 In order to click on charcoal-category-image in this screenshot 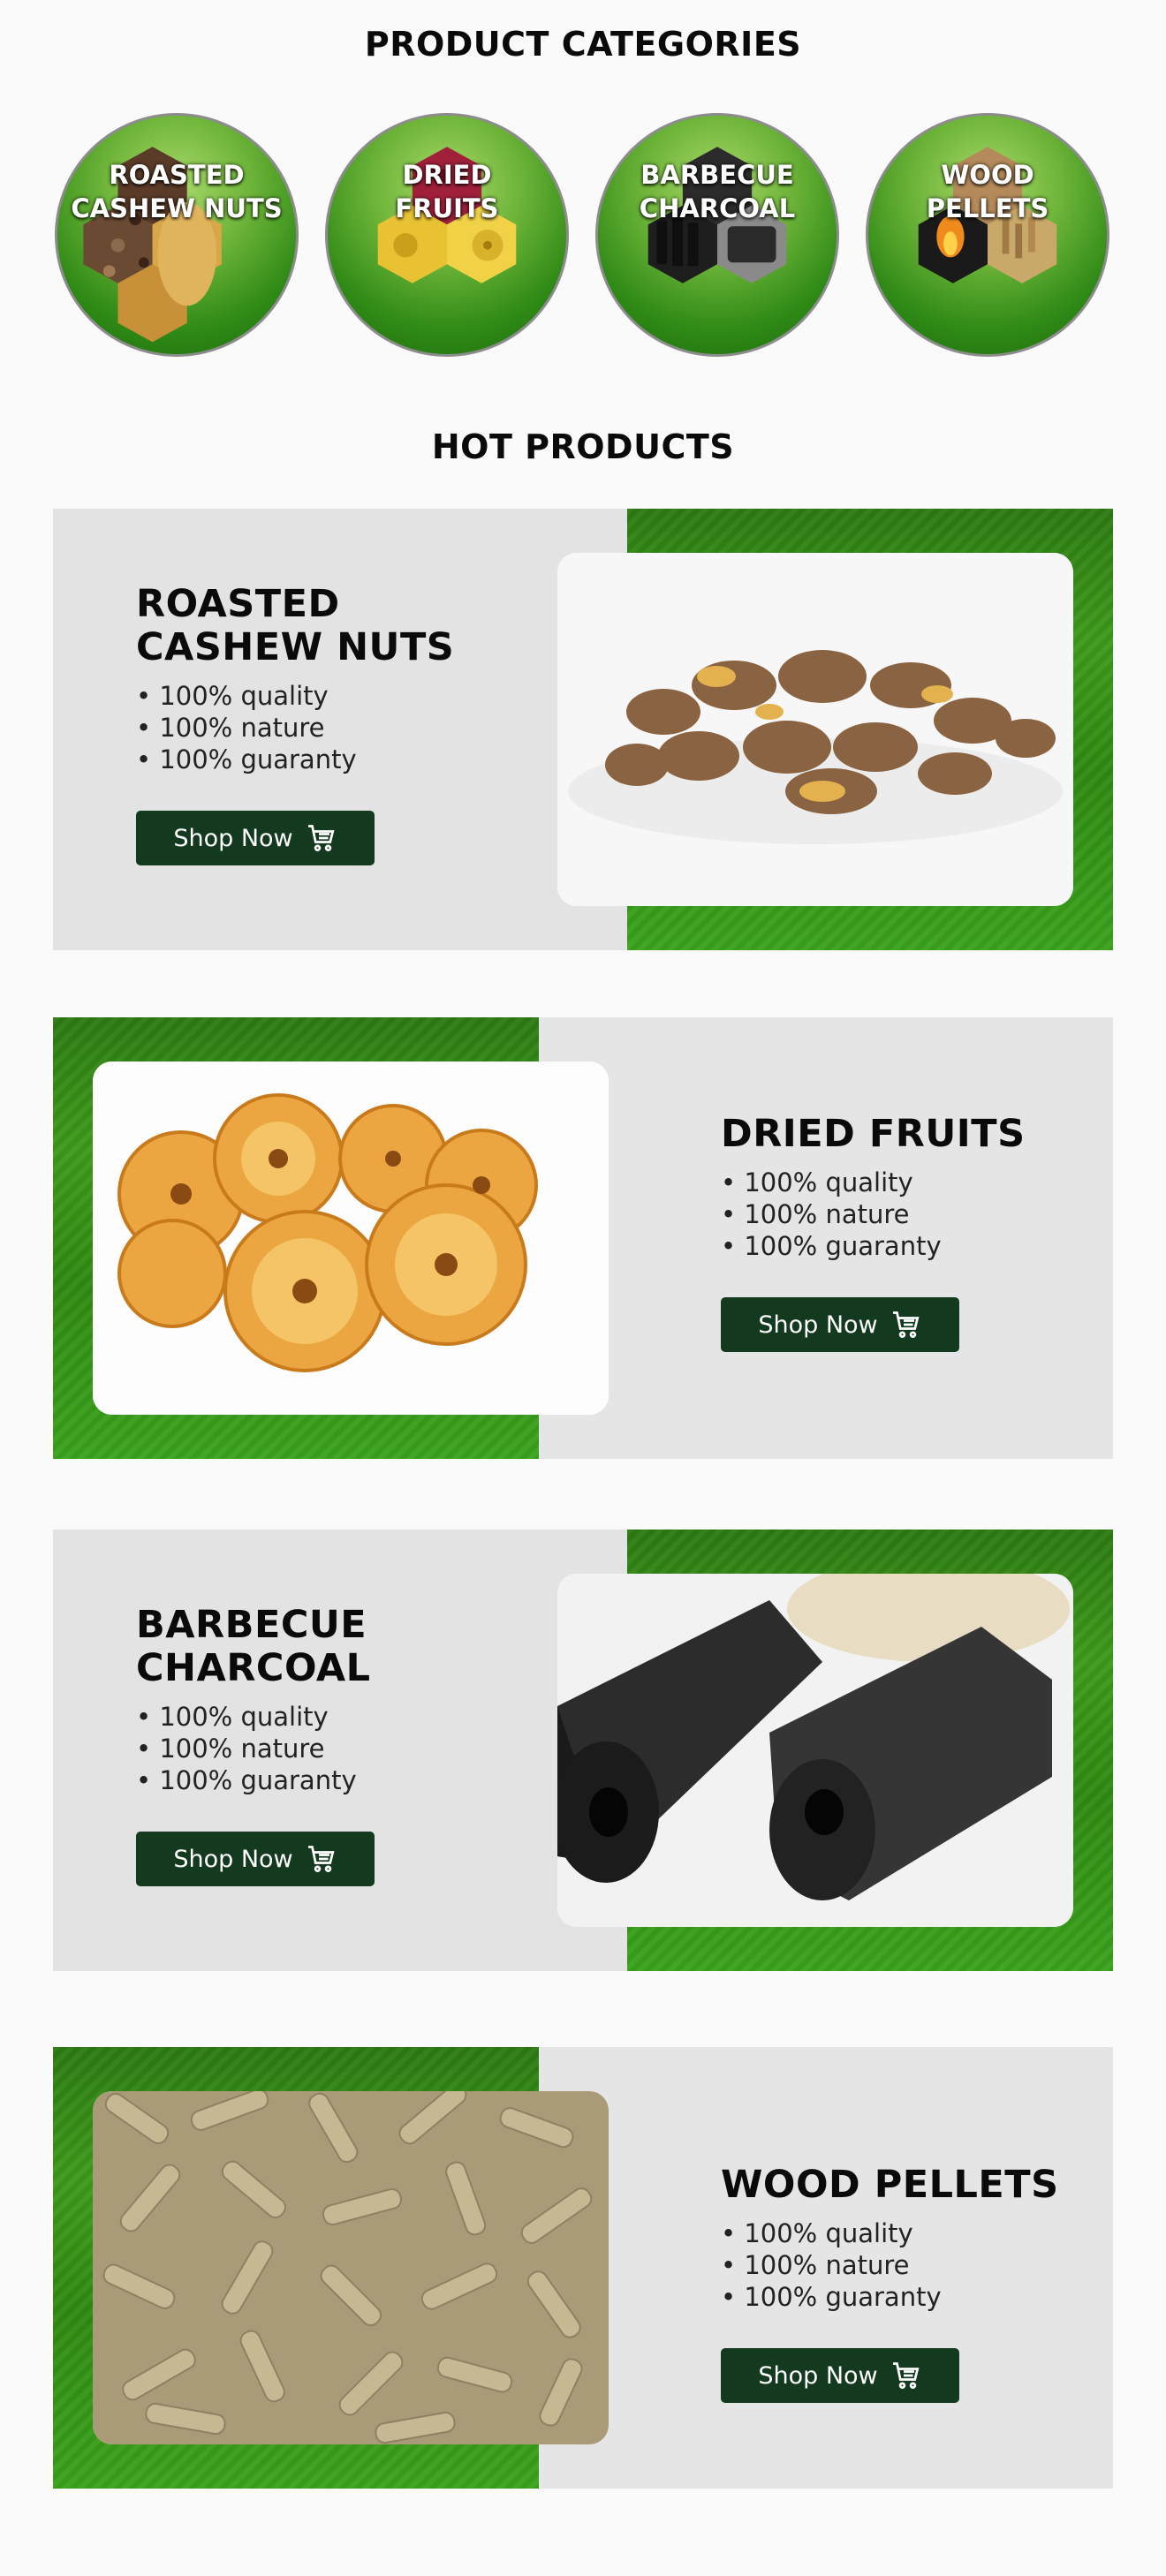, I will do `click(717, 215)`.